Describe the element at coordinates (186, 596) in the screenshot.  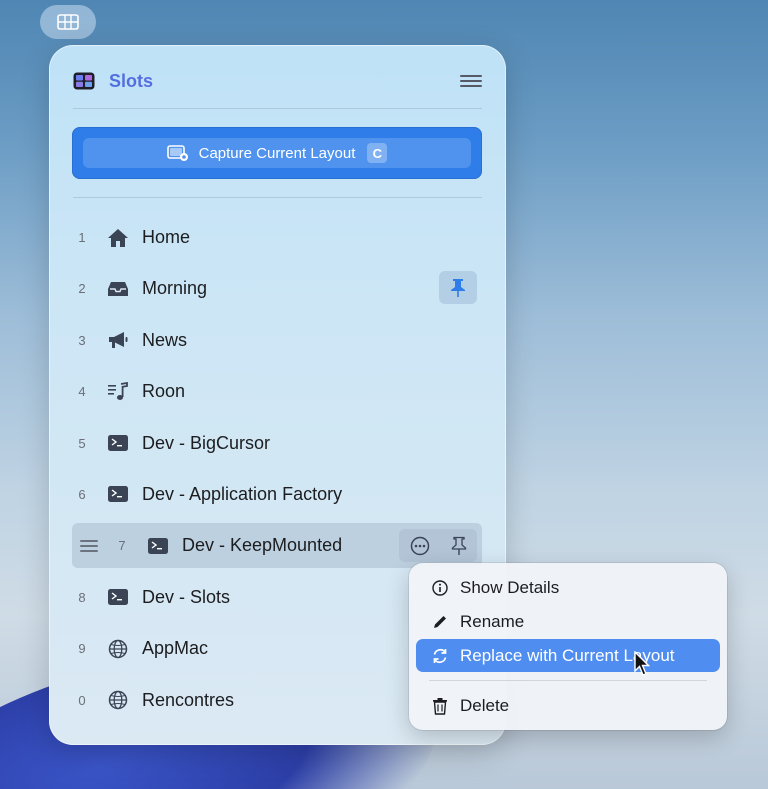
I see `slot-label: Dev - Slots` at that location.